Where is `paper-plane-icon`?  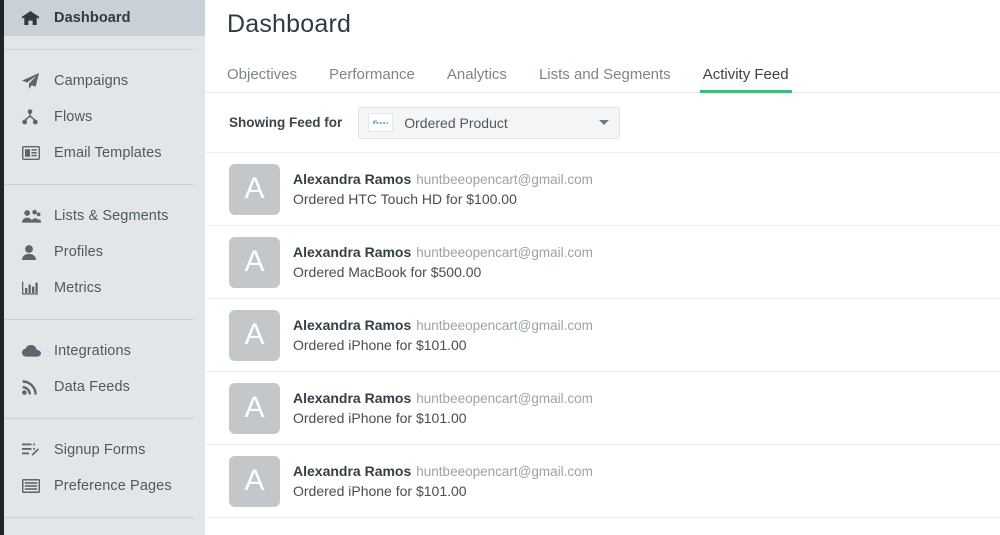
paper-plane-icon is located at coordinates (33, 81).